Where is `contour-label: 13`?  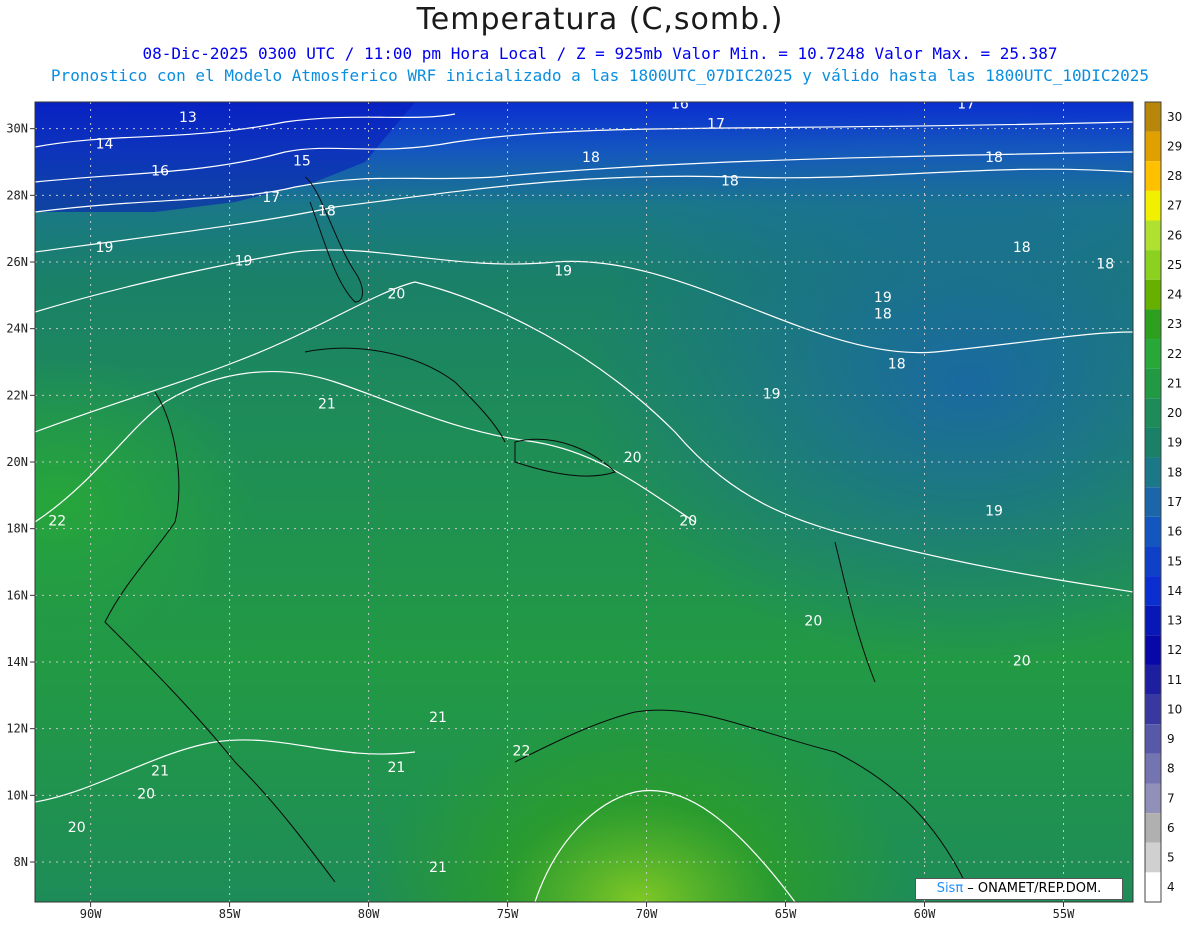 contour-label: 13 is located at coordinates (188, 118).